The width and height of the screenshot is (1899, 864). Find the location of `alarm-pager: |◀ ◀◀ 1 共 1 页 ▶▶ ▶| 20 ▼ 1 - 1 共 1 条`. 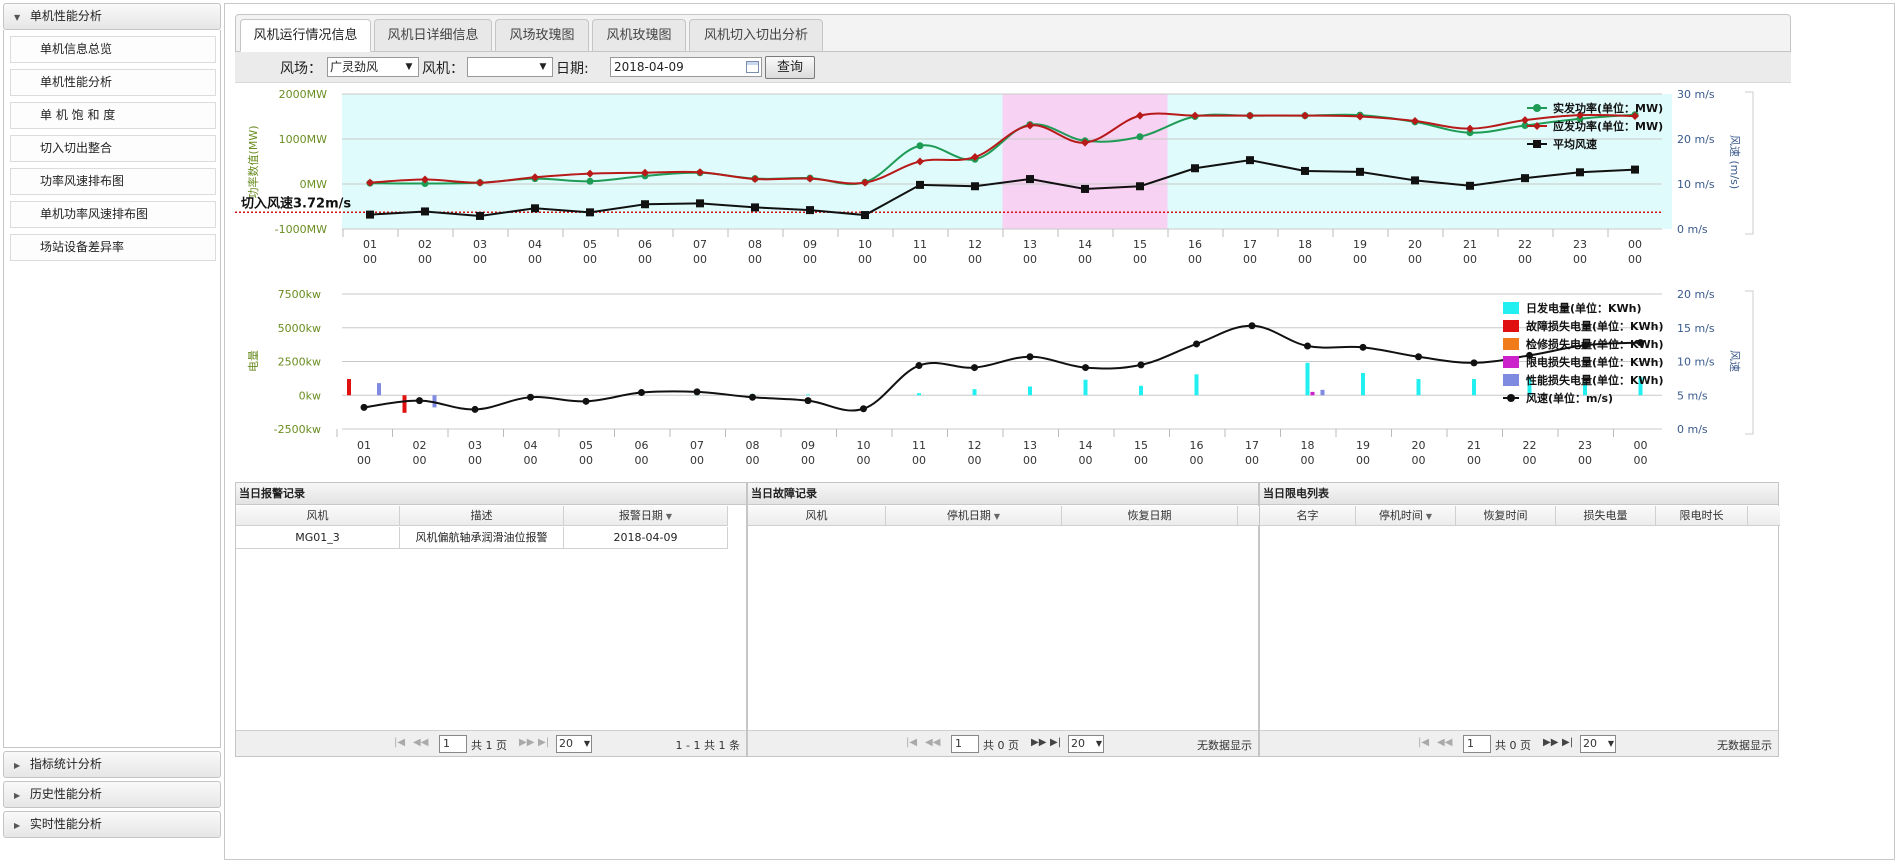

alarm-pager: |◀ ◀◀ 1 共 1 页 ▶▶ ▶| 20 ▼ 1 - 1 共 1 条 is located at coordinates (491, 743).